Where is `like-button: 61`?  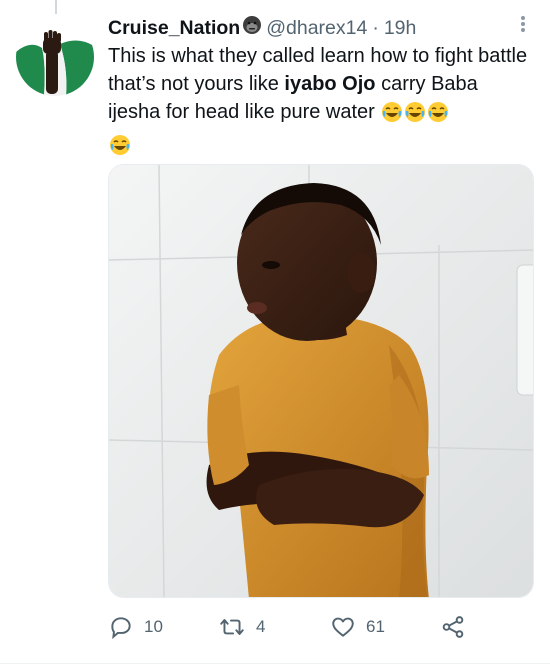 like-button: 61 is located at coordinates (357, 627).